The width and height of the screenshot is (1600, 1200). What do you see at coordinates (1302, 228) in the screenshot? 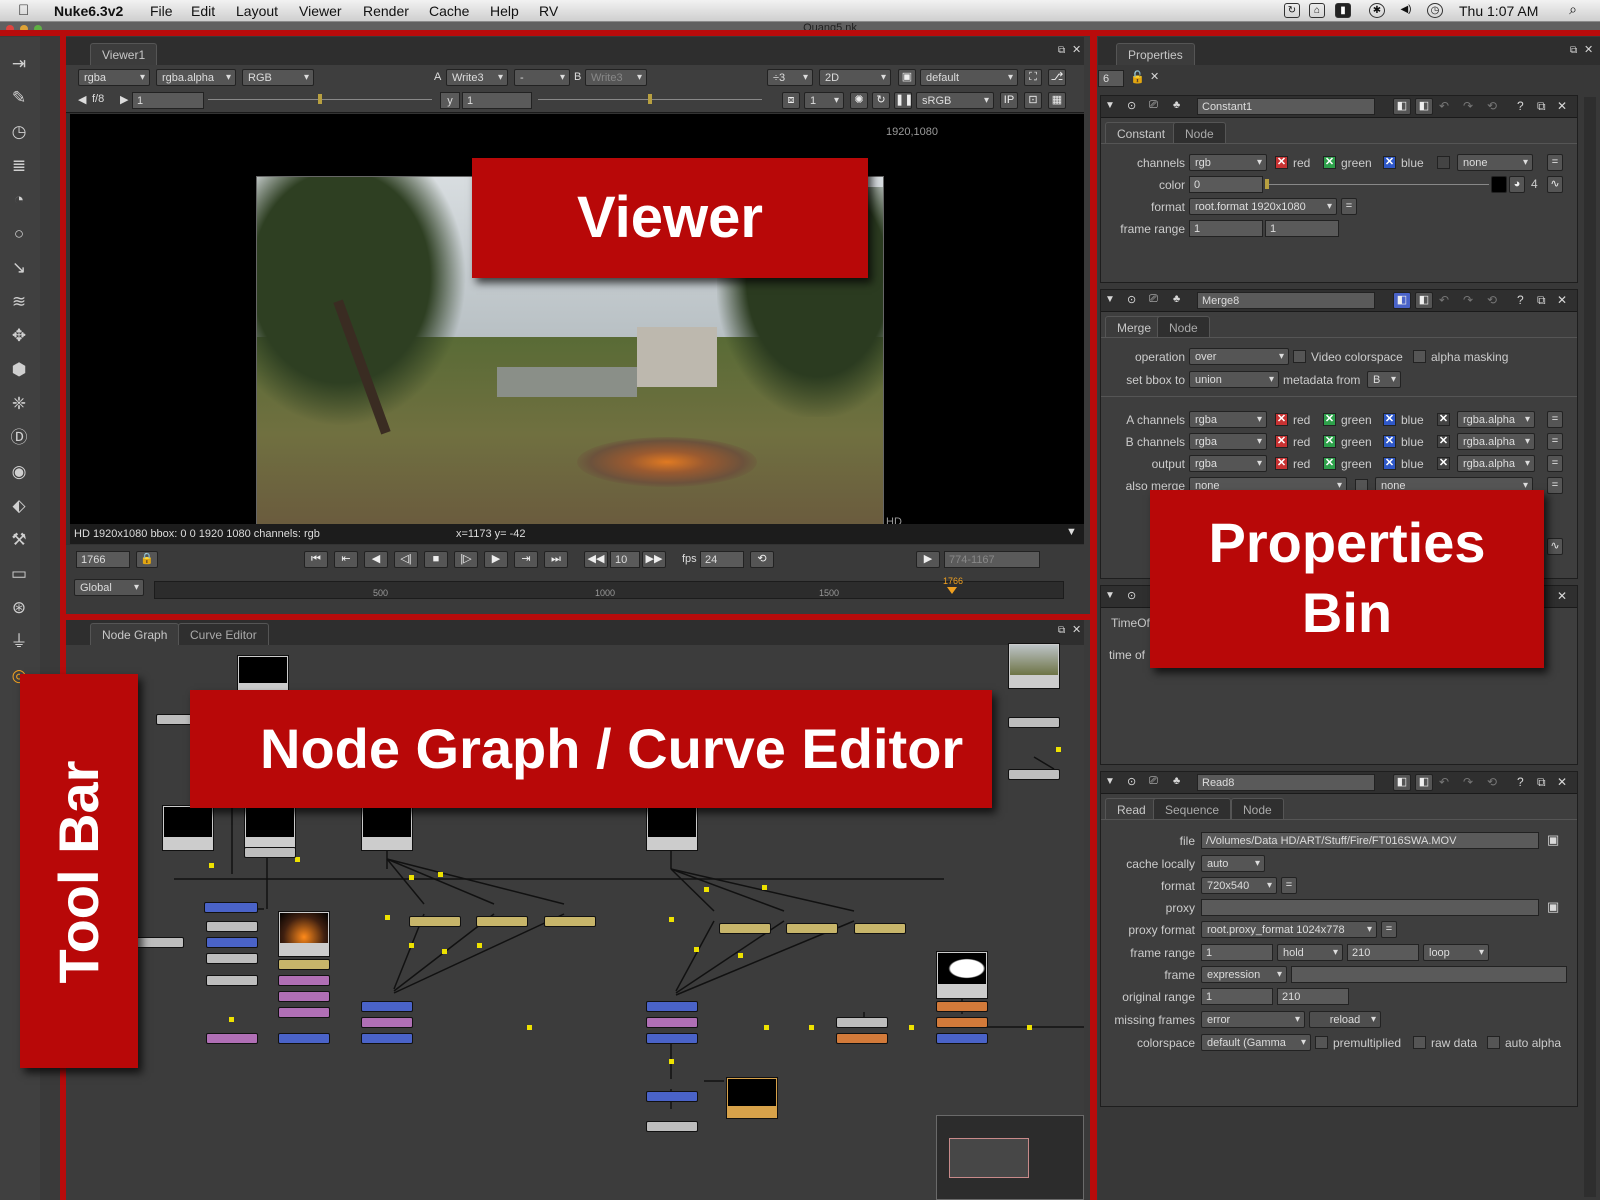
I see `frame-range-end-field: 1` at bounding box center [1302, 228].